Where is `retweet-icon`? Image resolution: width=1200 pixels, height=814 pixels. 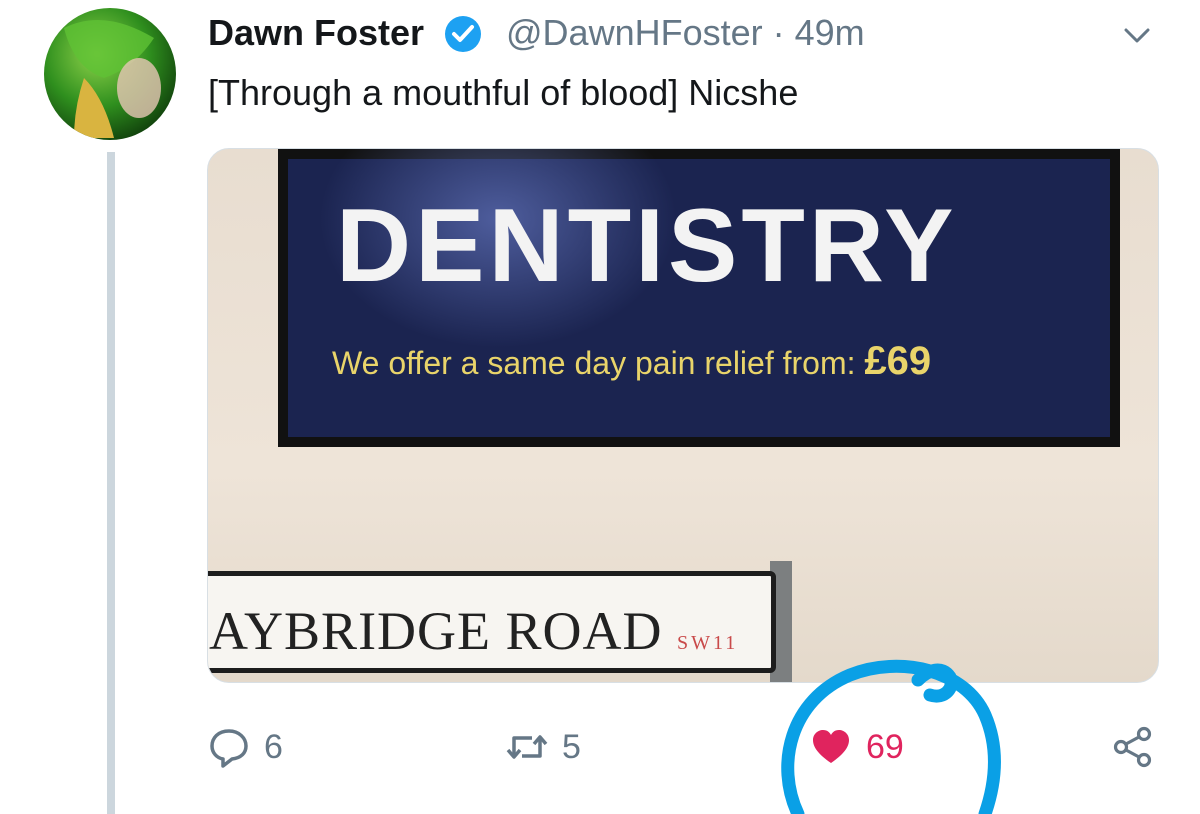 retweet-icon is located at coordinates (527, 747).